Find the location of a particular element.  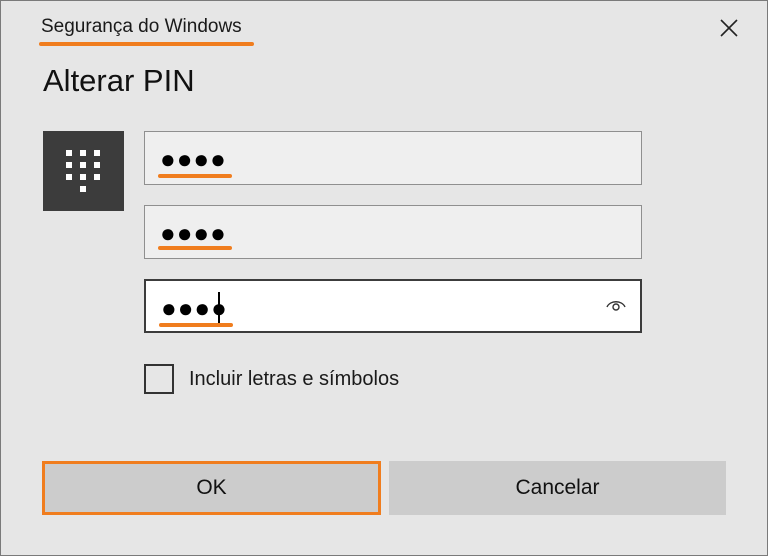

dialog-heading: Alterar PIN is located at coordinates (119, 80).